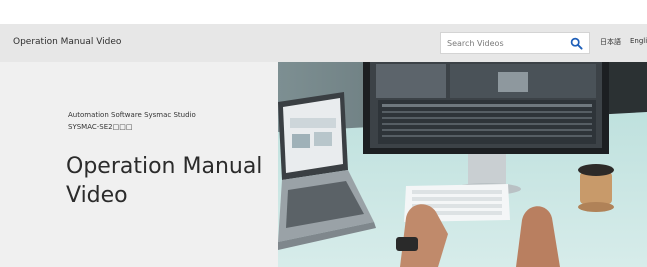 The width and height of the screenshot is (647, 267). Describe the element at coordinates (100, 127) in the screenshot. I see `hero-product-code: SYSMAC-SE2□□□` at that location.